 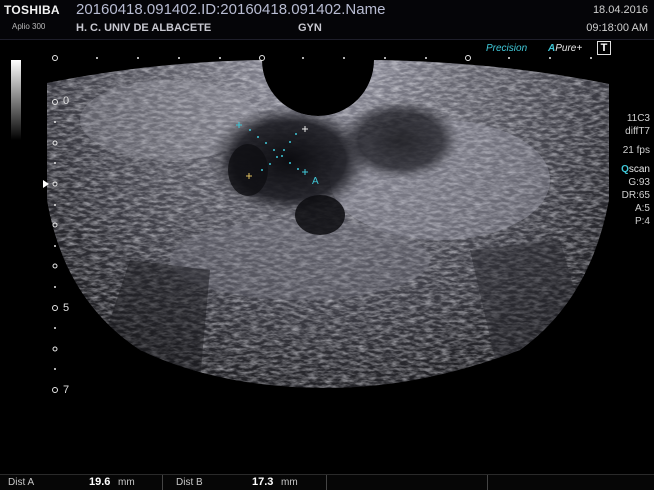 What do you see at coordinates (635, 195) in the screenshot?
I see `dynamic-range-value: DR:65` at bounding box center [635, 195].